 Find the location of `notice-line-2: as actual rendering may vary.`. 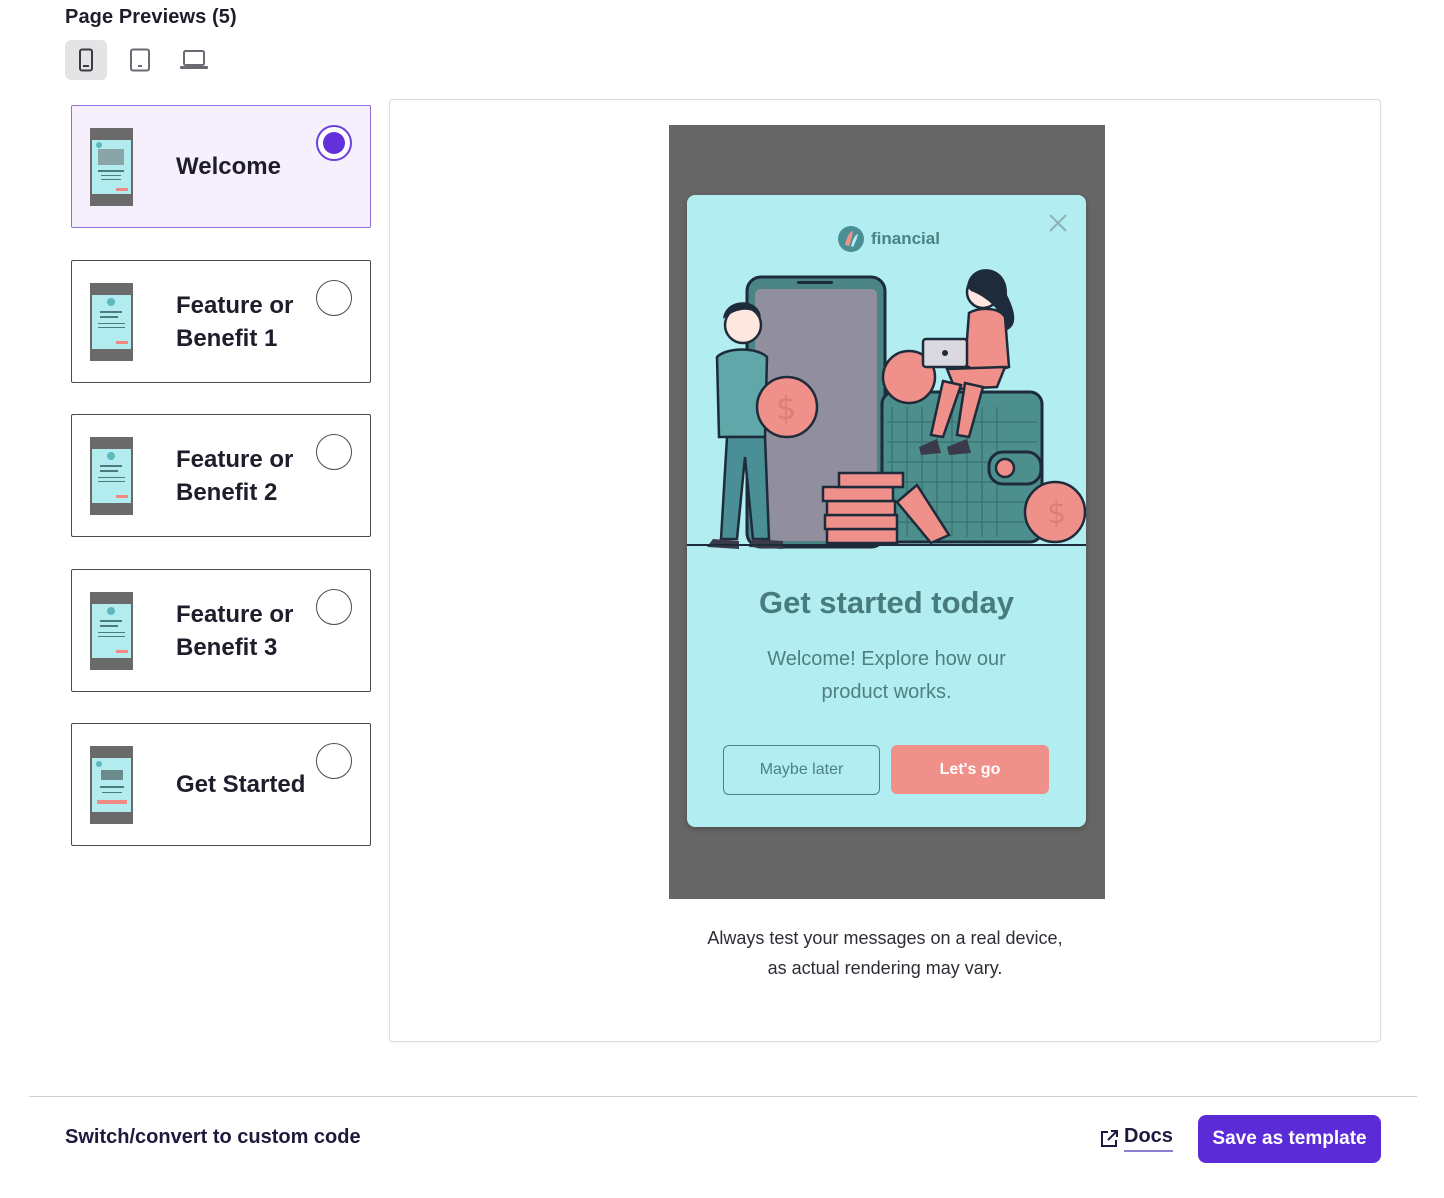

notice-line-2: as actual rendering may vary. is located at coordinates (885, 968).